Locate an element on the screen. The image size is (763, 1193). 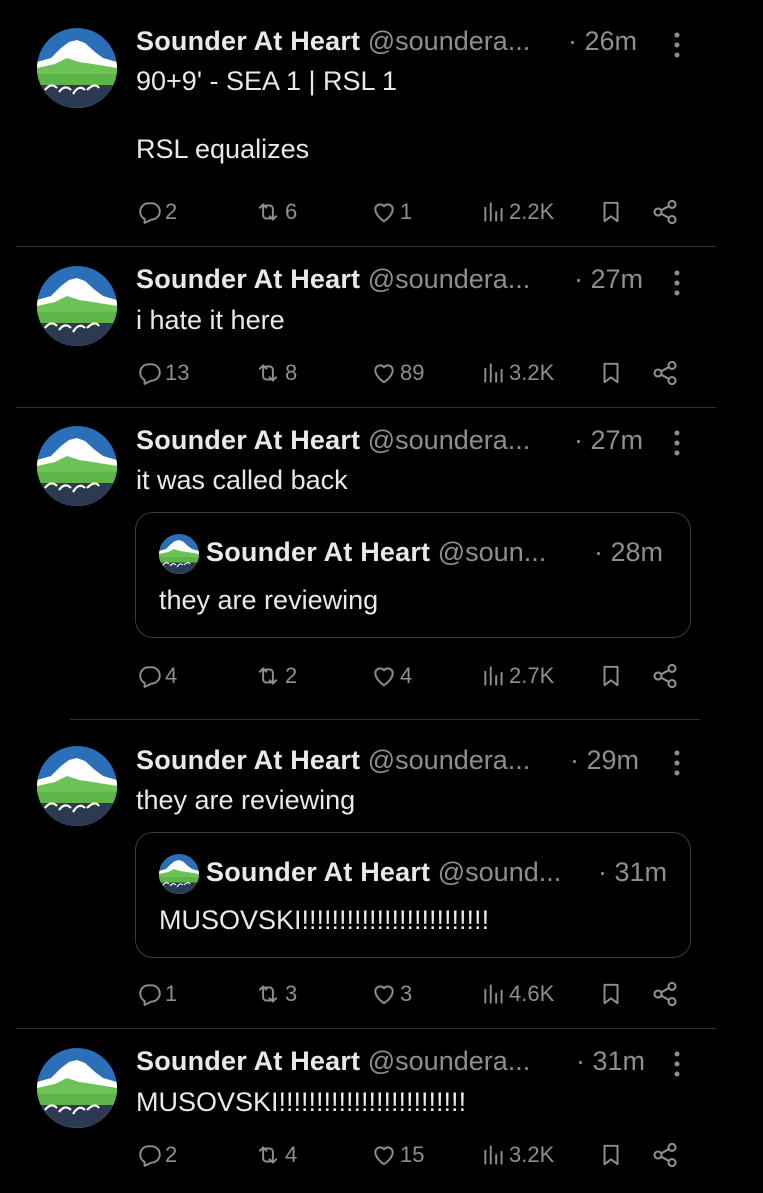
retweet-button: 8 is located at coordinates (275, 373).